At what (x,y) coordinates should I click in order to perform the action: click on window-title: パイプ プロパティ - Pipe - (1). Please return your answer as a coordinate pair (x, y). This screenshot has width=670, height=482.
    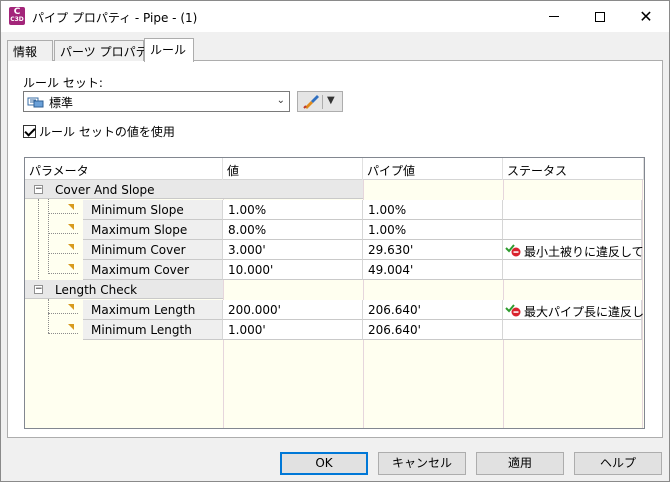
    Looking at the image, I should click on (115, 18).